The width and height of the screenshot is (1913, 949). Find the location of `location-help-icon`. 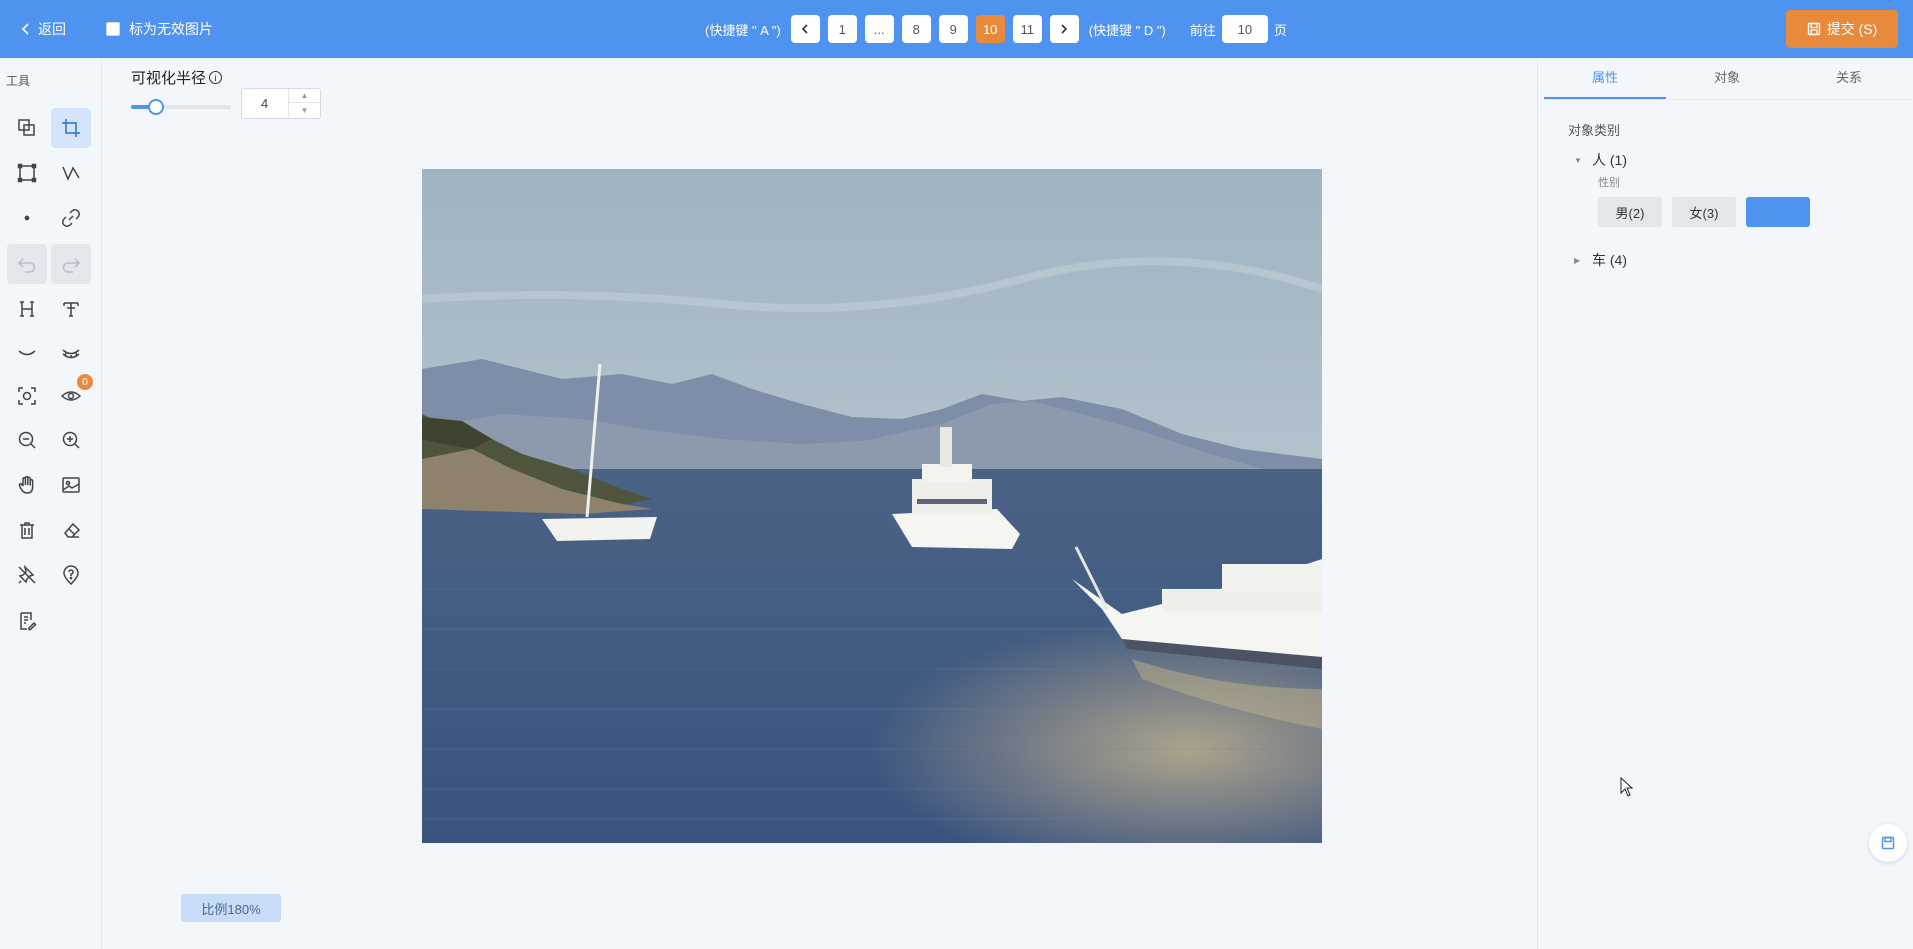

location-help-icon is located at coordinates (71, 575).